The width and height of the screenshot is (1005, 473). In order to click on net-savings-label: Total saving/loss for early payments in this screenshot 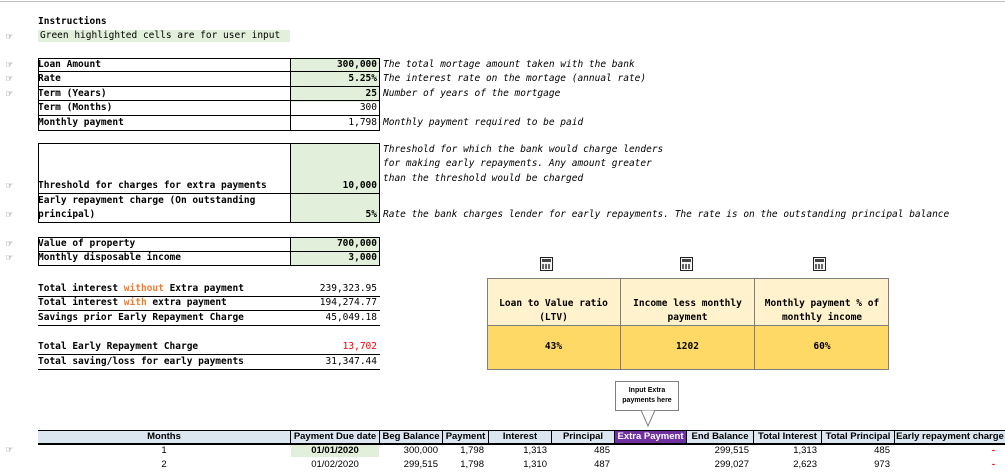, I will do `click(141, 361)`.